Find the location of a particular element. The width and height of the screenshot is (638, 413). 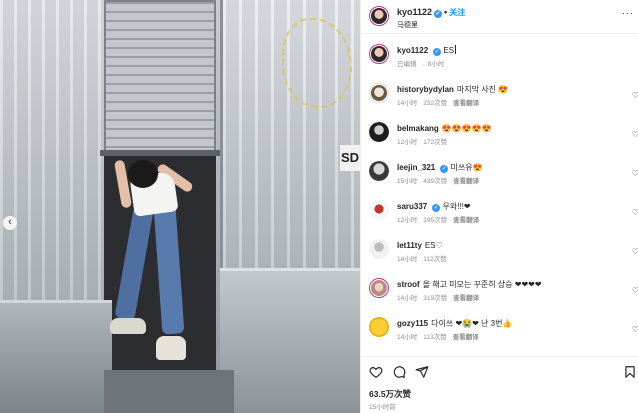

post-location: 马德里 is located at coordinates (407, 25).